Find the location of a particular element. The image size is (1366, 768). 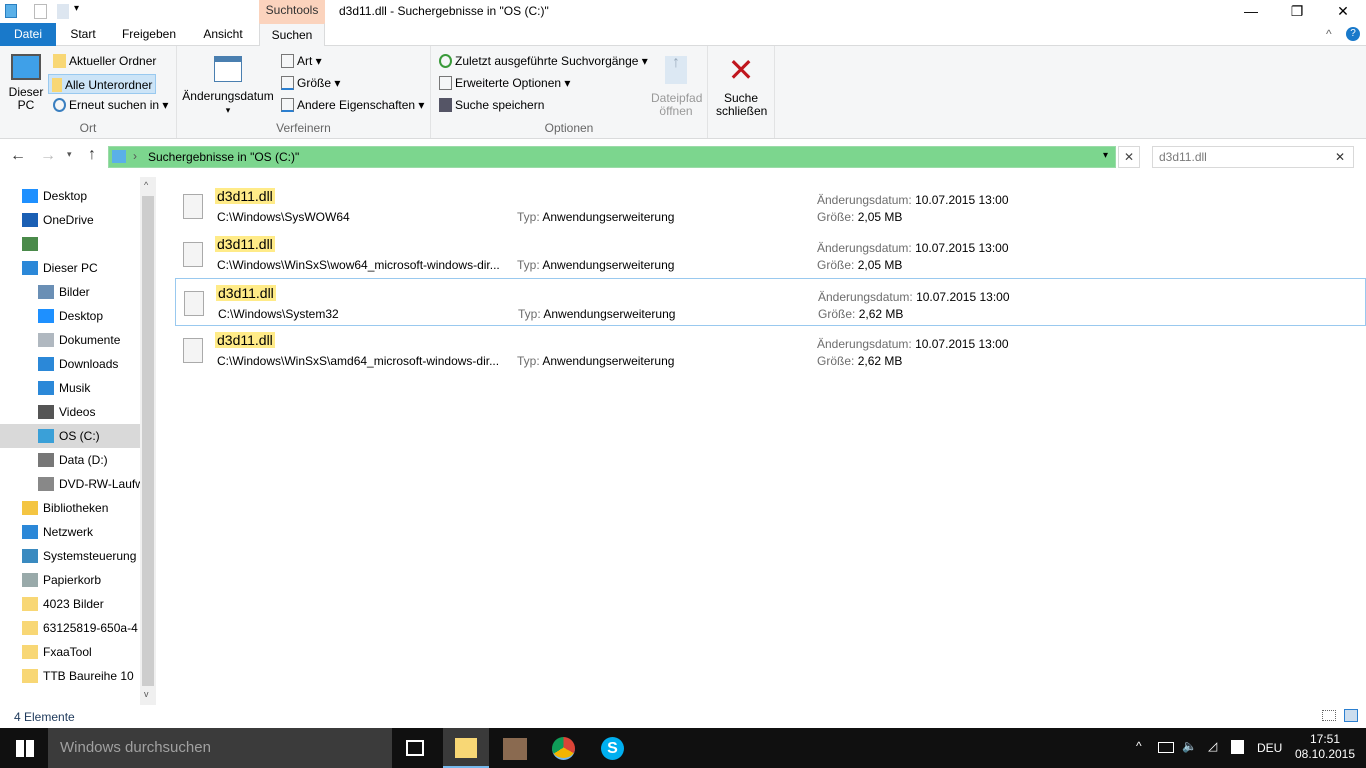

nav-item-label: Desktop is located at coordinates (81, 316).